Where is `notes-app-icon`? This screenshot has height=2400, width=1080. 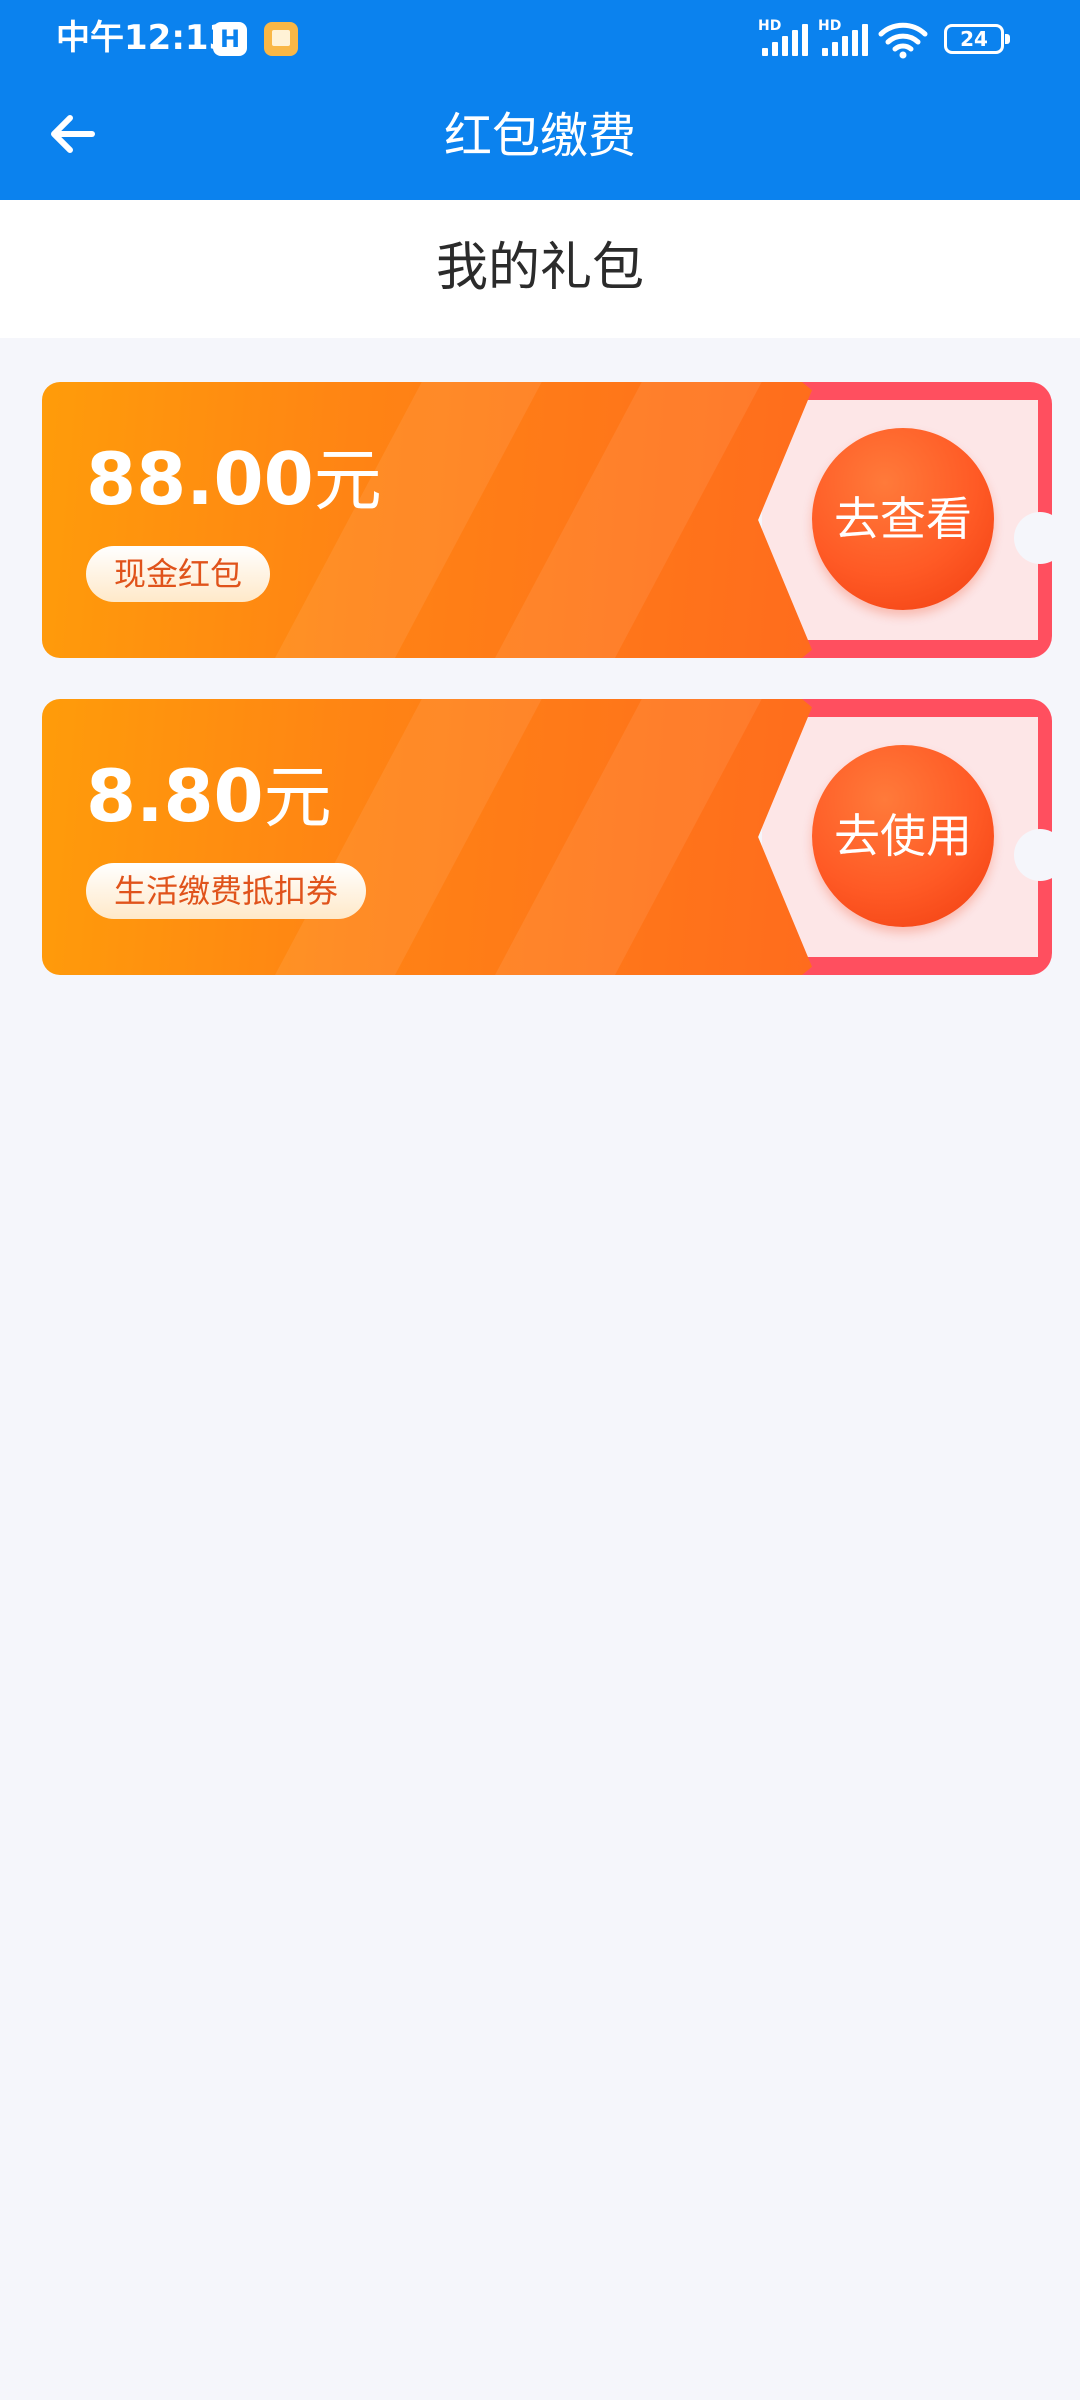
notes-app-icon is located at coordinates (281, 39).